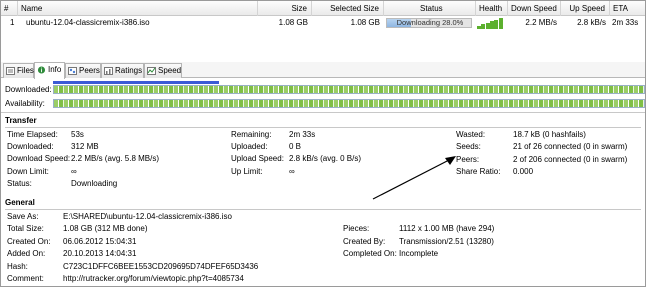  What do you see at coordinates (295, 146) in the screenshot?
I see `uploaded-value: 0 B` at bounding box center [295, 146].